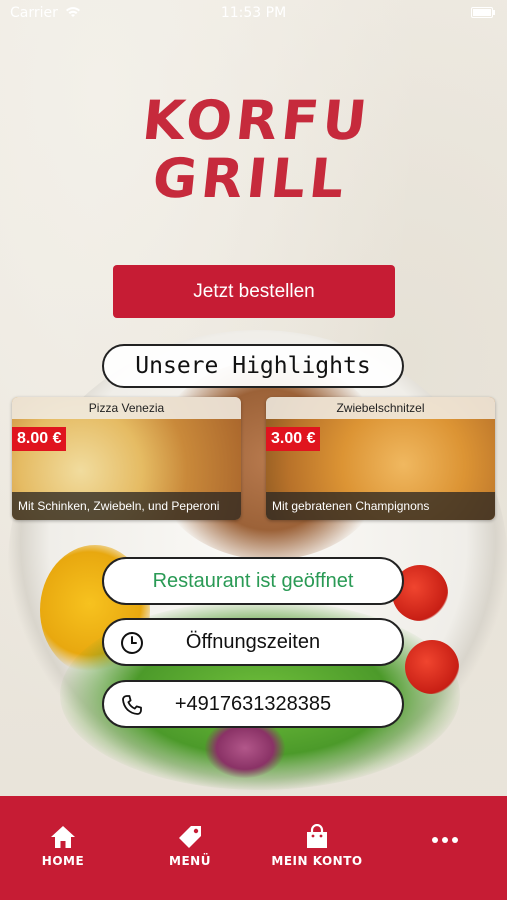 The width and height of the screenshot is (507, 900). What do you see at coordinates (380, 506) in the screenshot?
I see `highlight-description: Mit gebratenen Champignons` at bounding box center [380, 506].